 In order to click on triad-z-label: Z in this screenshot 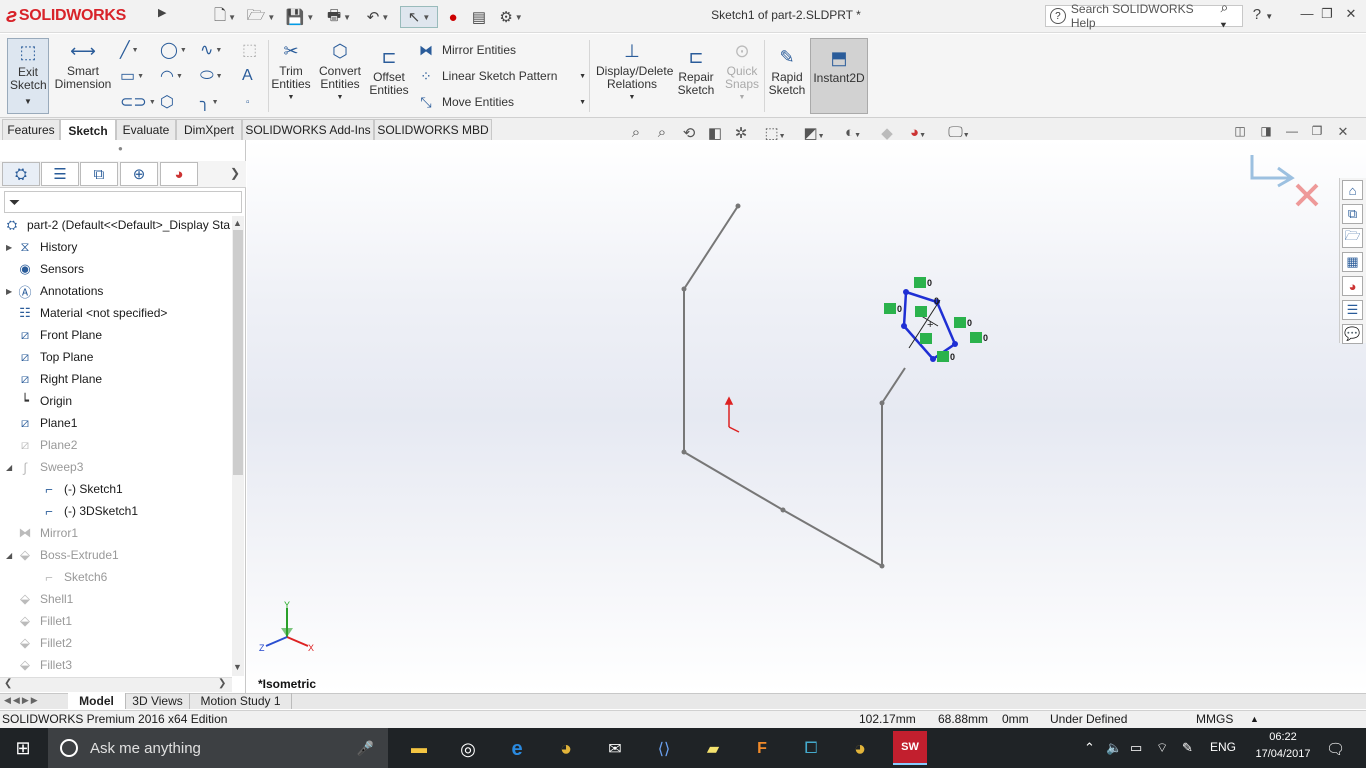, I will do `click(262, 648)`.